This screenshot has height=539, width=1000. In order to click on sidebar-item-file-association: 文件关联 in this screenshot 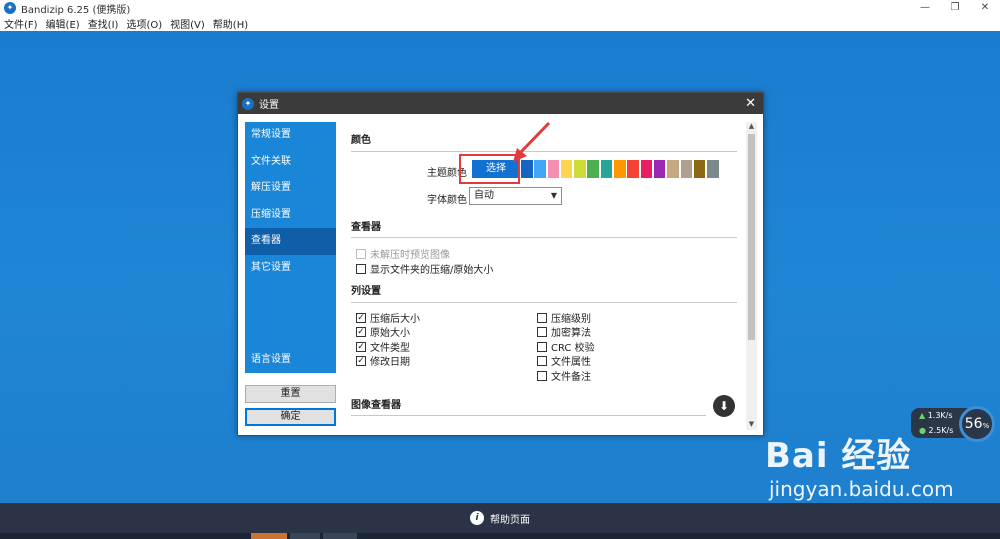, I will do `click(290, 162)`.